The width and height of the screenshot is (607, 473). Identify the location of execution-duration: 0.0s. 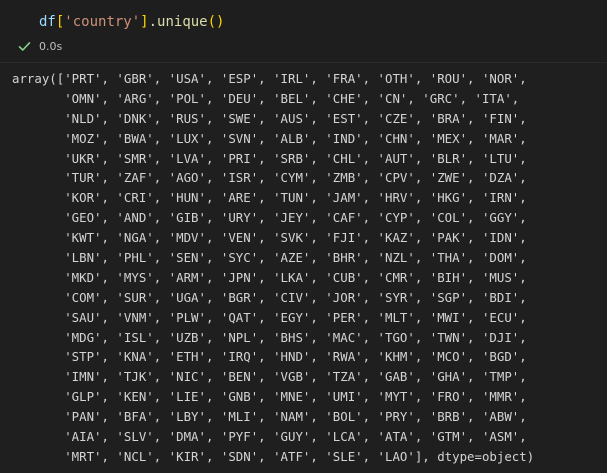
(51, 46).